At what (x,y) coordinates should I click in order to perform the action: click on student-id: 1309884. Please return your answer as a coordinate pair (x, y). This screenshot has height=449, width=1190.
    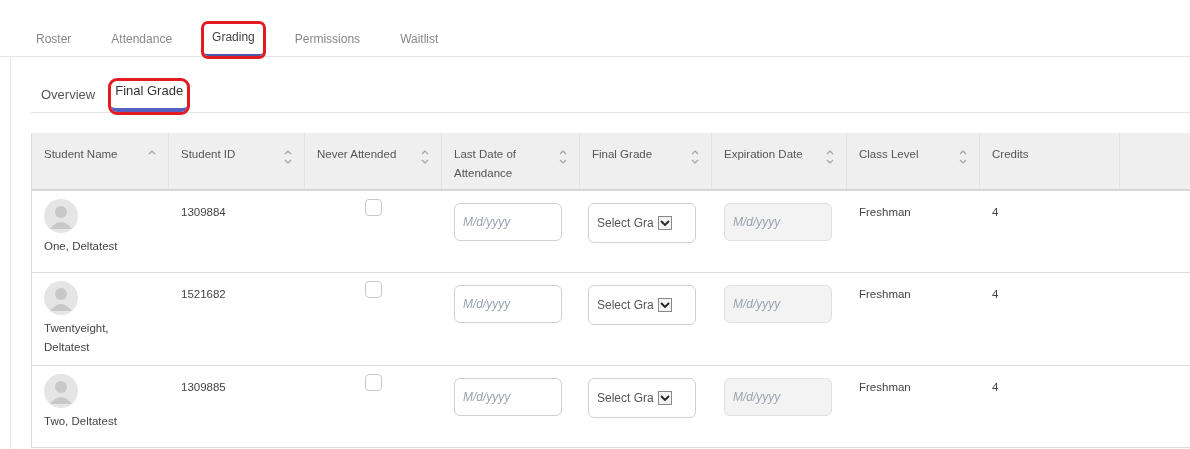
    Looking at the image, I should click on (203, 212).